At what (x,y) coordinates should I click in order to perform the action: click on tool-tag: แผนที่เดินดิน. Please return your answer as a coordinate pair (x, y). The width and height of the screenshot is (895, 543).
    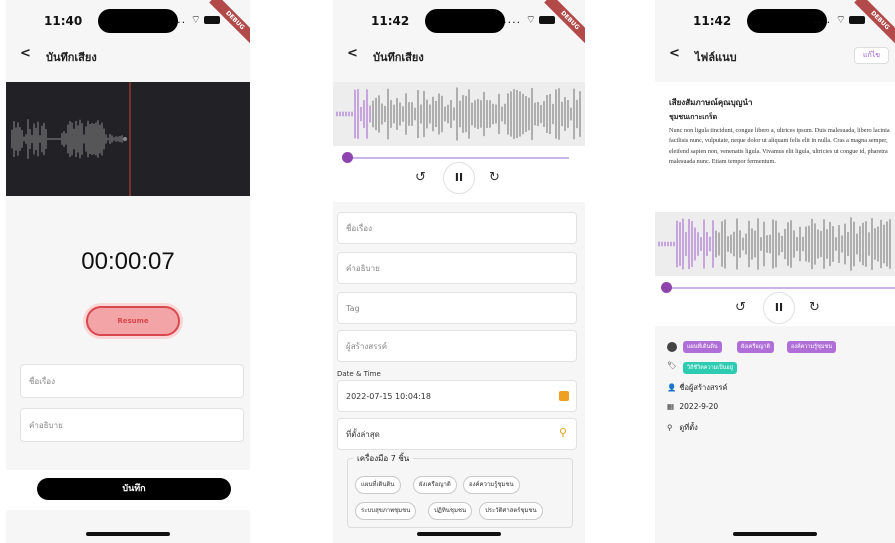
    Looking at the image, I should click on (702, 347).